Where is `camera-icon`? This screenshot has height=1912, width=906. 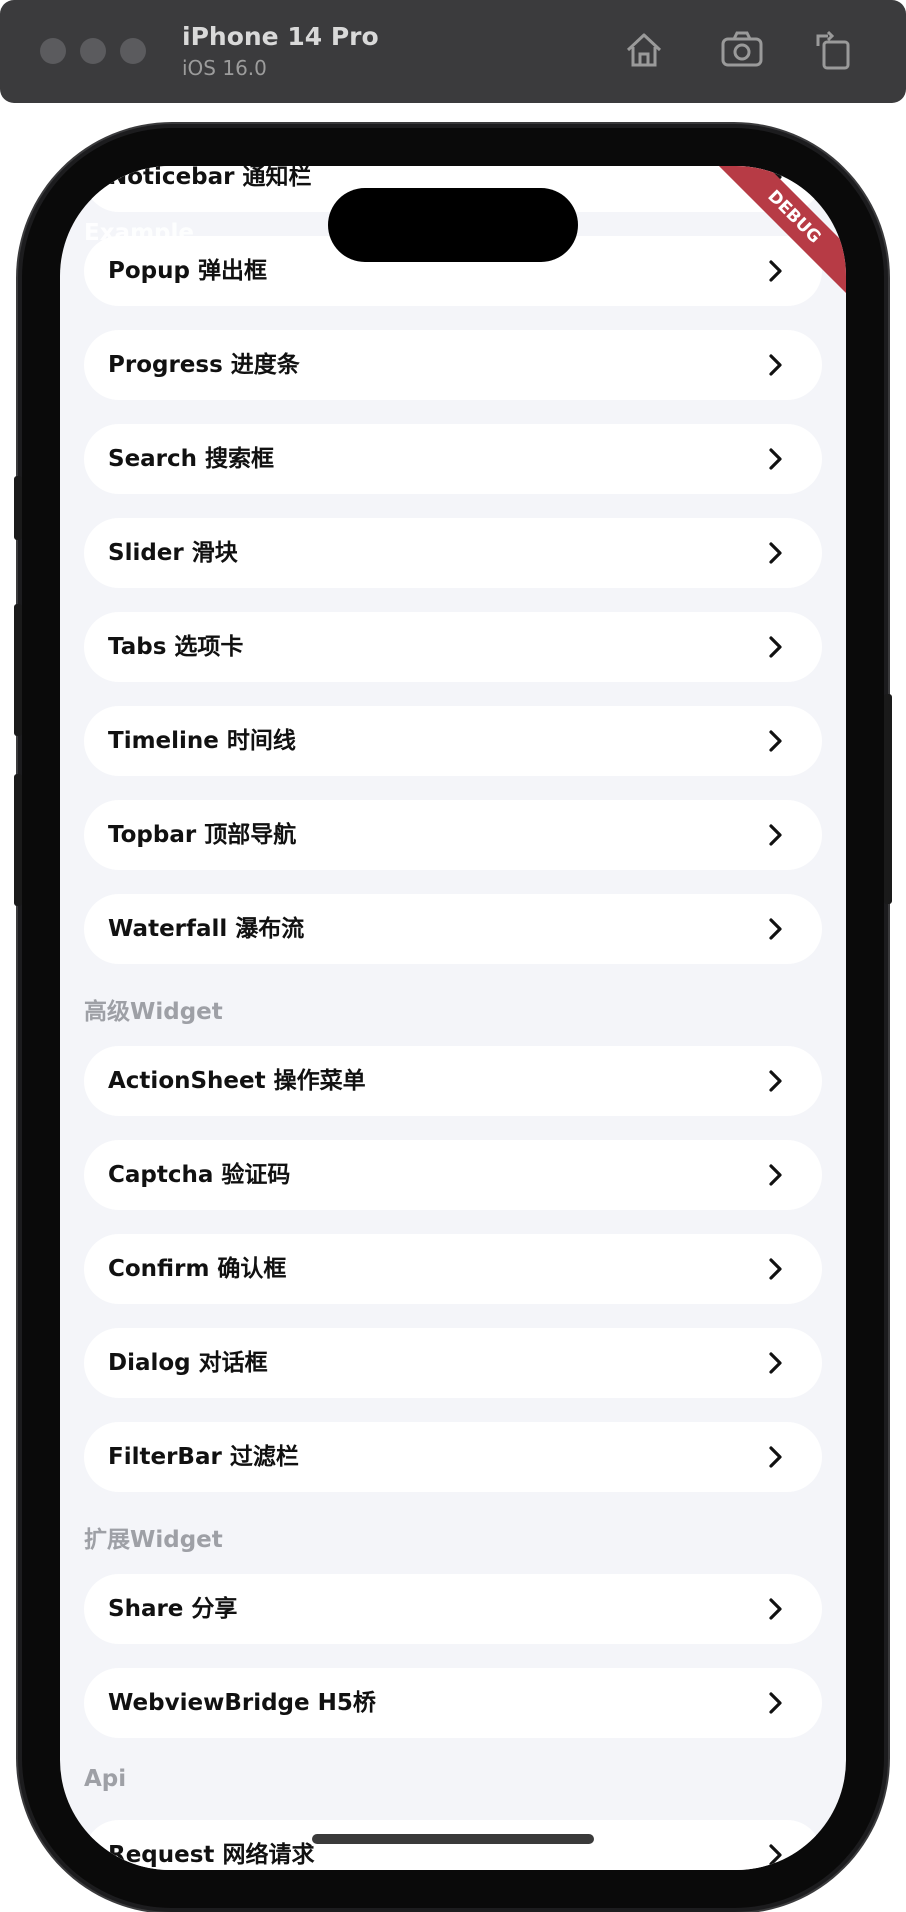
camera-icon is located at coordinates (742, 50).